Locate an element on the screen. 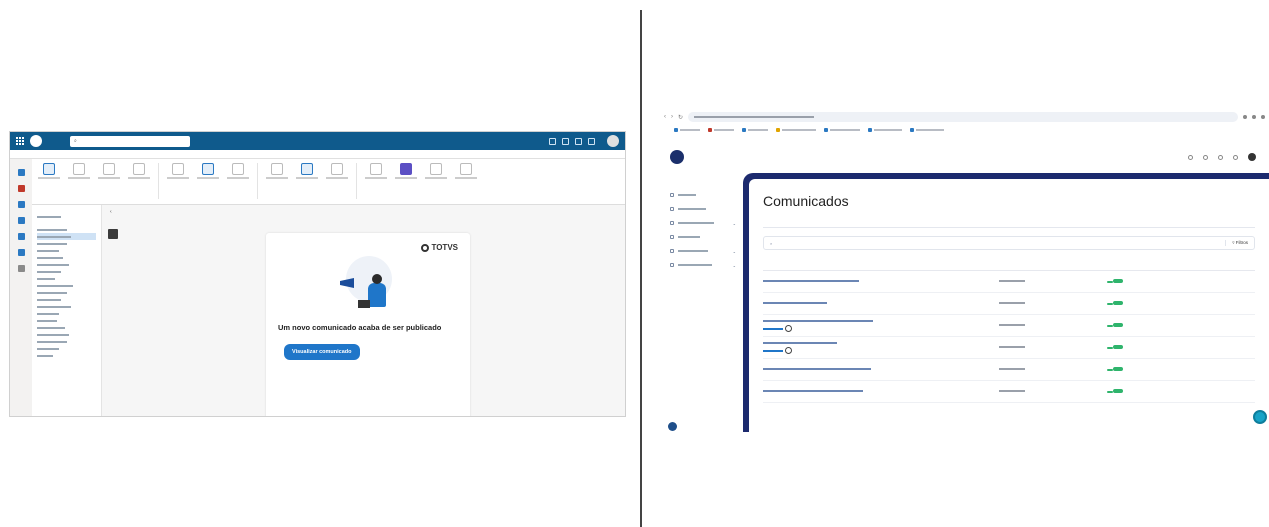 The height and width of the screenshot is (527, 1269). onedrive-icon is located at coordinates (21, 236).